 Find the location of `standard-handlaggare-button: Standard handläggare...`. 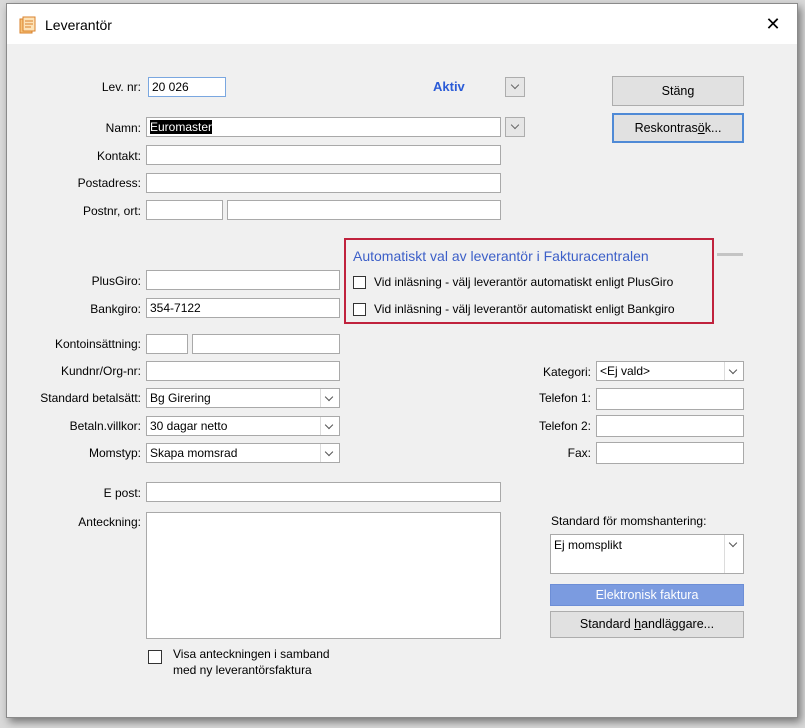

standard-handlaggare-button: Standard handläggare... is located at coordinates (647, 624).